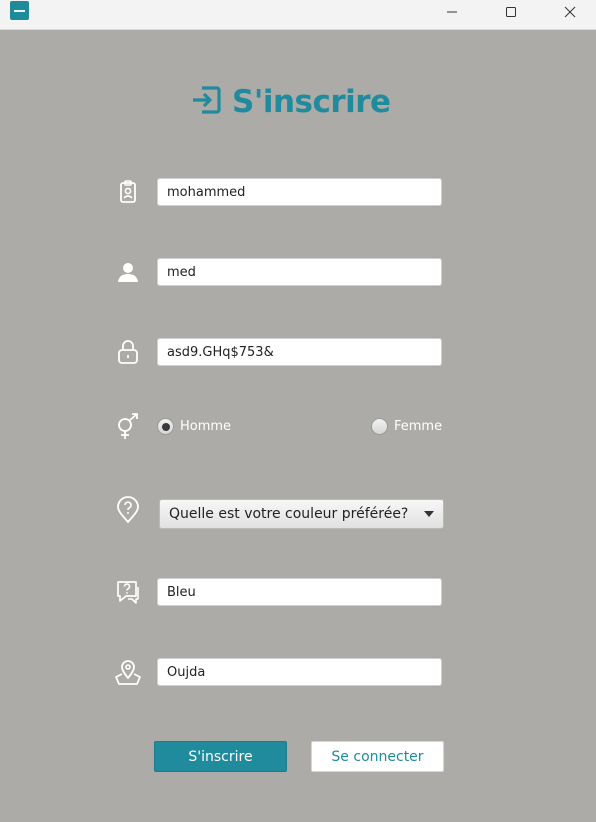  What do you see at coordinates (452, 12) in the screenshot?
I see `minimize-icon` at bounding box center [452, 12].